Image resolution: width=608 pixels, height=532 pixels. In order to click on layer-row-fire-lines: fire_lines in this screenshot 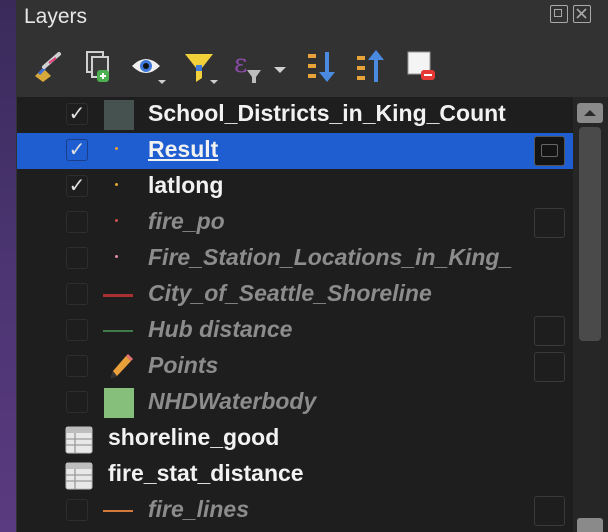, I will do `click(295, 511)`.